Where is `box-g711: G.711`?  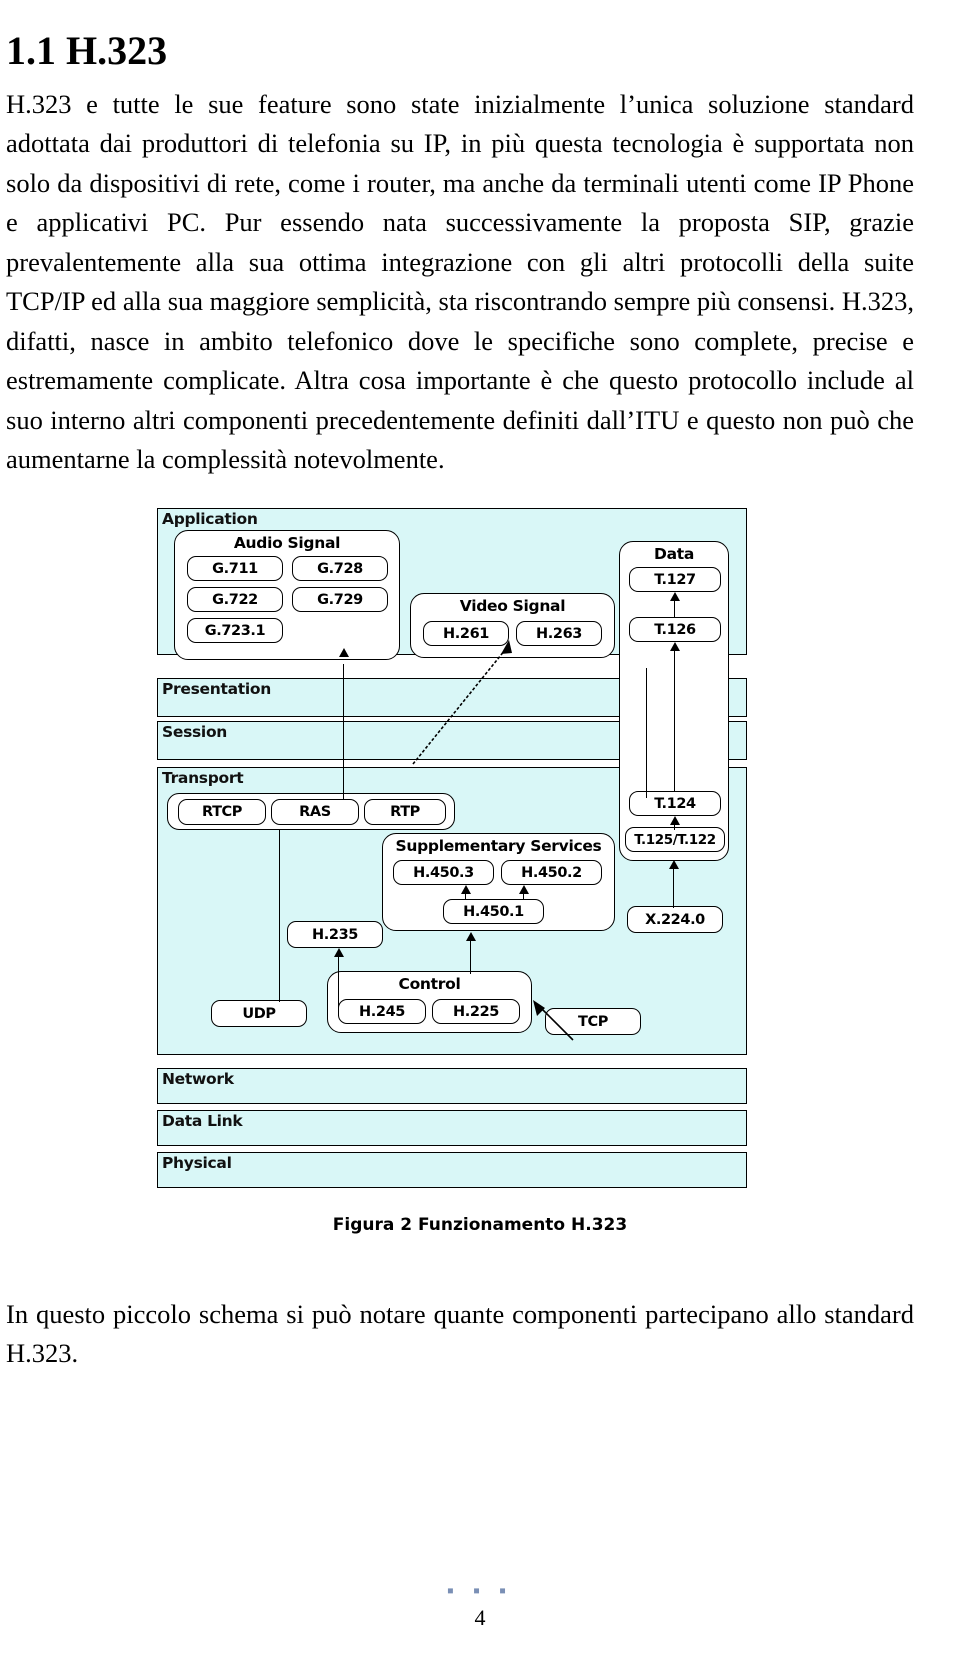
box-g711: G.711 is located at coordinates (235, 568).